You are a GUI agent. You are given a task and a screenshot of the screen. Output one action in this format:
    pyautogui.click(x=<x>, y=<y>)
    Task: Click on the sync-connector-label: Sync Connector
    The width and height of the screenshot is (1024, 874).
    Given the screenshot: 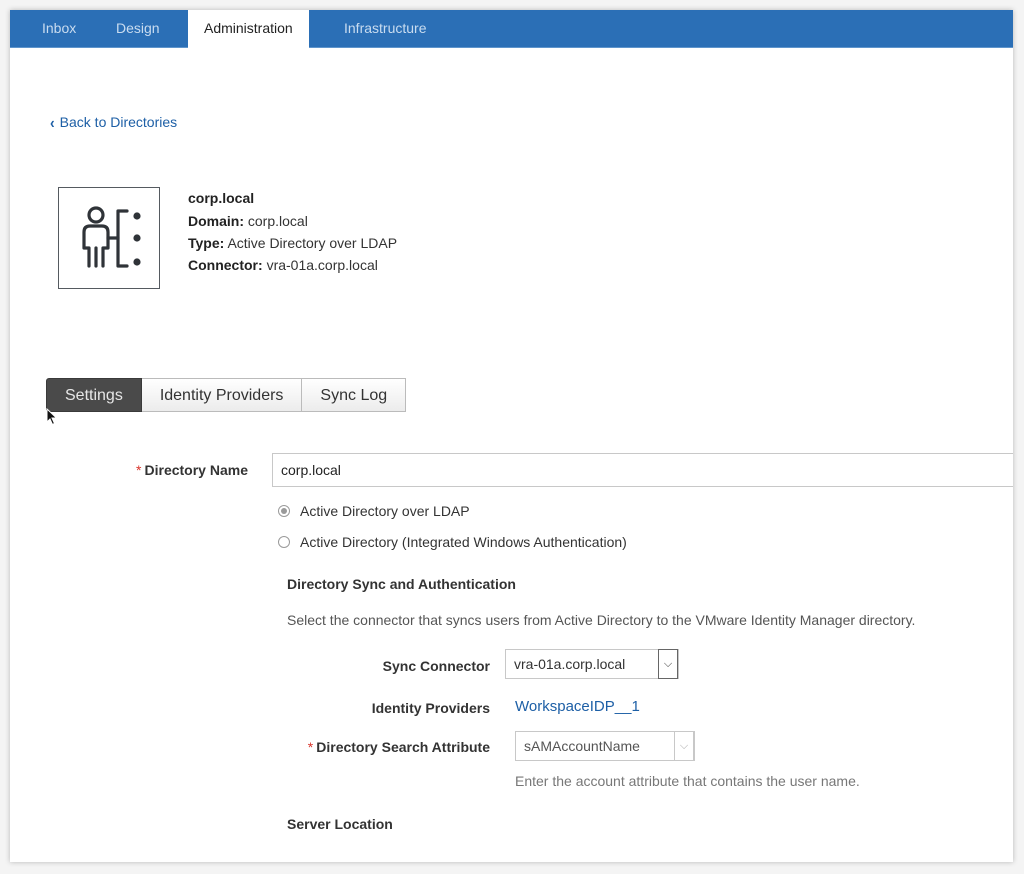 What is the action you would take?
    pyautogui.click(x=436, y=666)
    